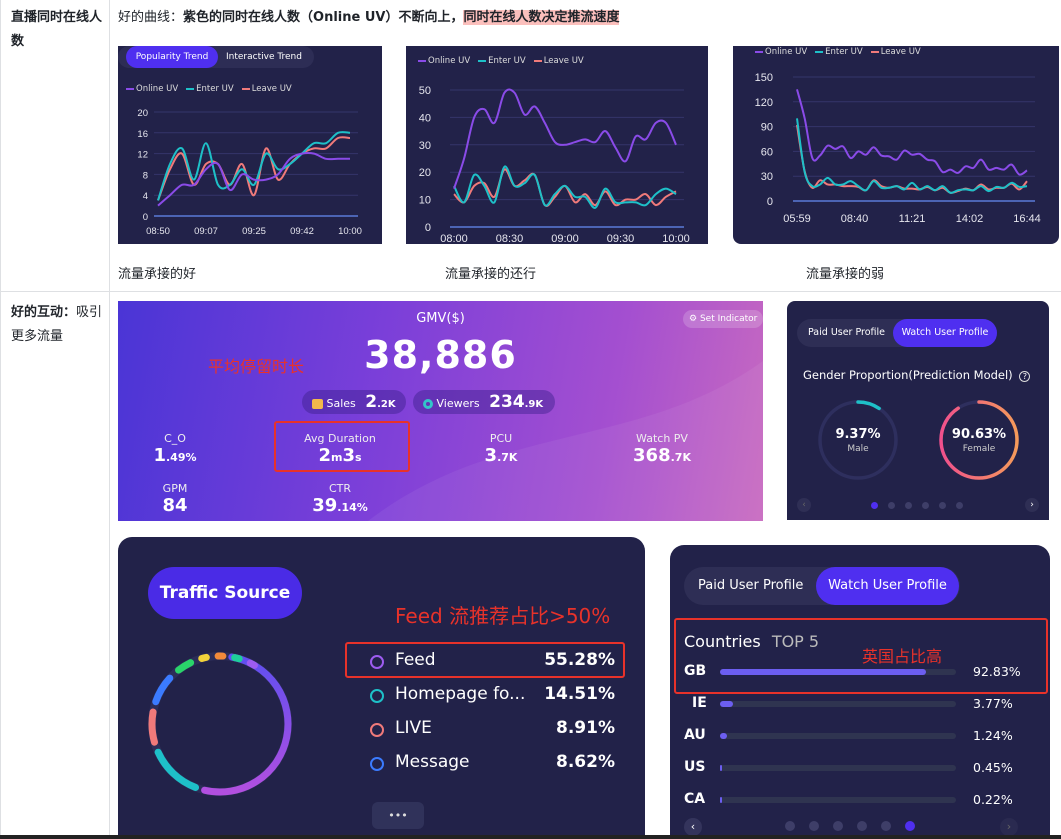 The image size is (1061, 839). What do you see at coordinates (172, 57) in the screenshot?
I see `tab-popularity-trend: Popularity Trend` at bounding box center [172, 57].